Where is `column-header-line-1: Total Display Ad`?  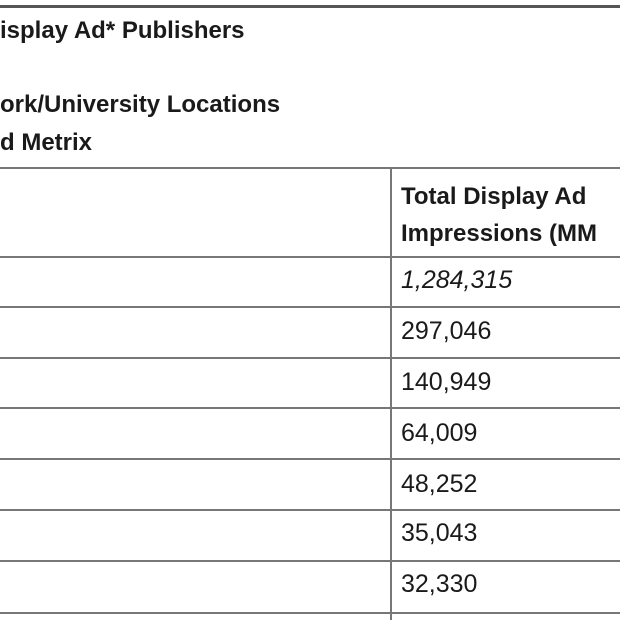 column-header-line-1: Total Display Ad is located at coordinates (494, 196).